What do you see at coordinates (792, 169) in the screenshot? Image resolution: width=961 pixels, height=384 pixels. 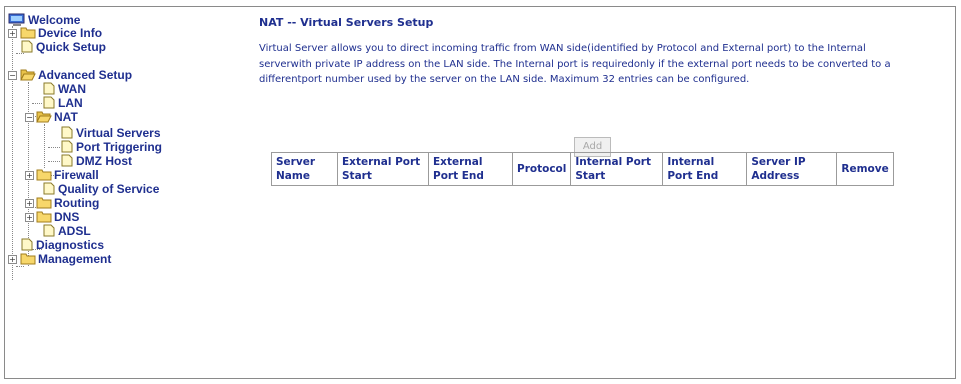 I see `column-header: Server IP Address` at bounding box center [792, 169].